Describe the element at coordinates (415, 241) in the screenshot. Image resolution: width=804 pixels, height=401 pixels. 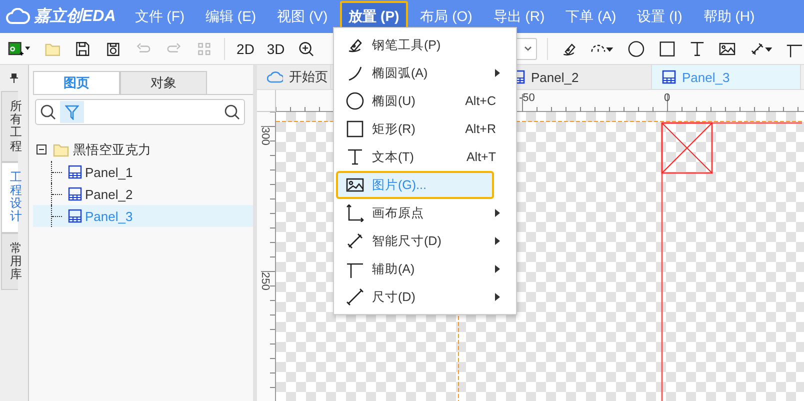
I see `menu-option: 智能尺寸(D)` at that location.